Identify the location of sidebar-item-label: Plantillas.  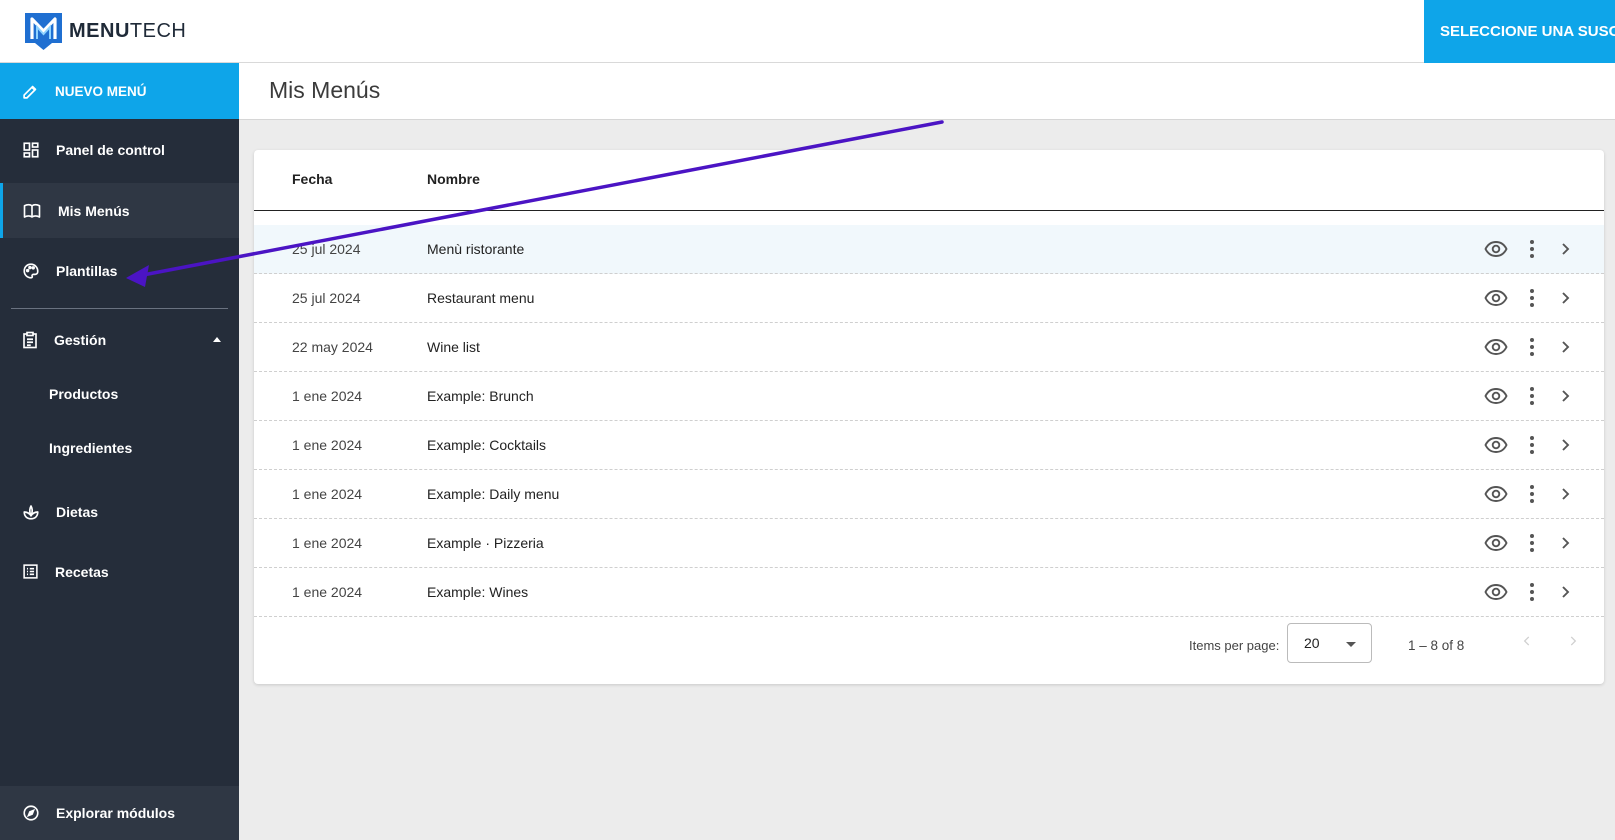
(87, 270).